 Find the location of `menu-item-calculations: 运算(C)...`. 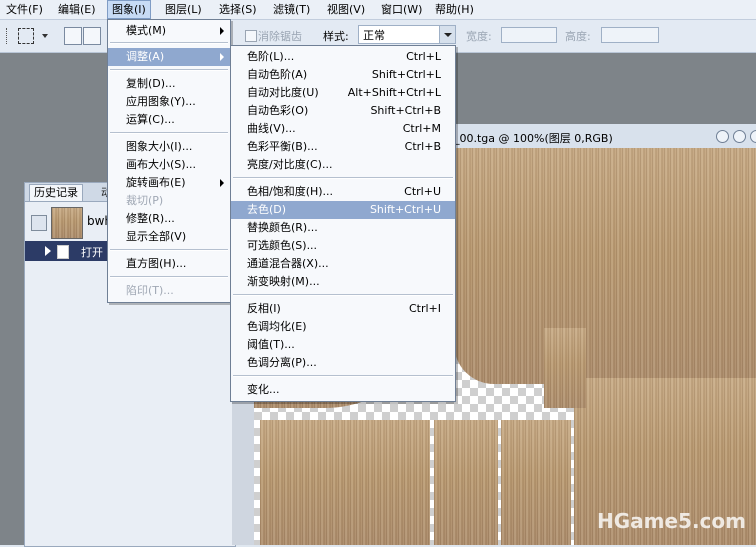

menu-item-calculations: 运算(C)... is located at coordinates (169, 120).